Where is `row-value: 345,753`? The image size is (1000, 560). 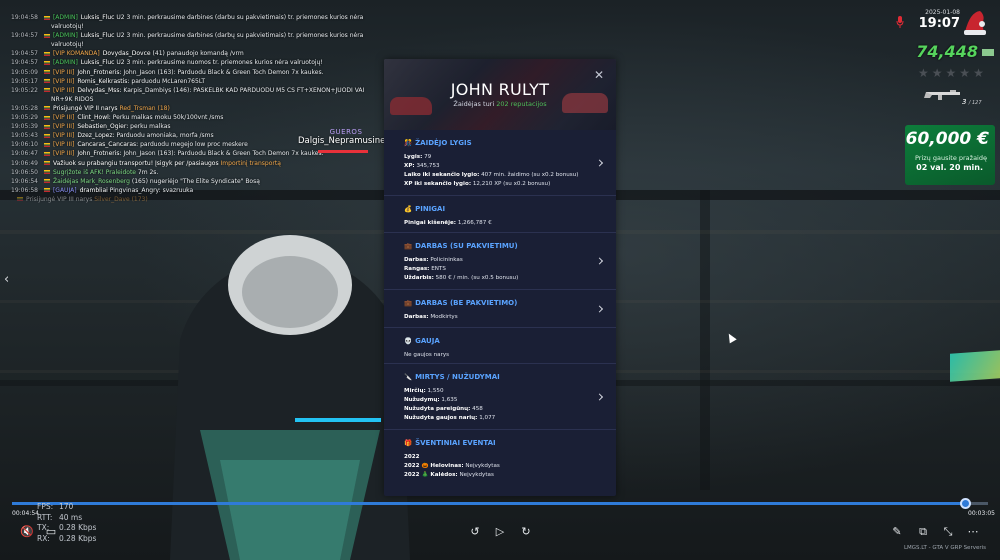 row-value: 345,753 is located at coordinates (428, 166).